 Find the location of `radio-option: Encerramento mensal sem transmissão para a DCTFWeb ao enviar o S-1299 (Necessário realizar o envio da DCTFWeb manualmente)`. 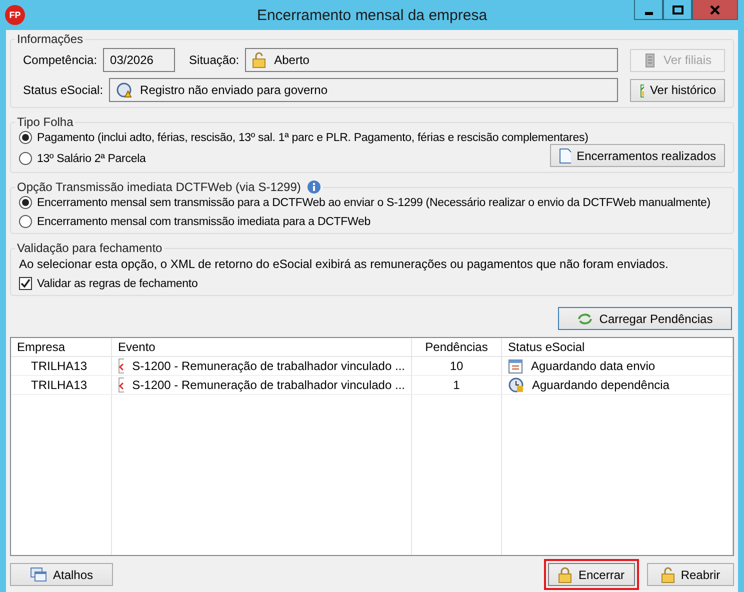

radio-option: Encerramento mensal sem transmissão para a DCTFWeb ao enviar o S-1299 (Necessário realizar o envio da DCTFWeb manualmente) is located at coordinates (372, 202).